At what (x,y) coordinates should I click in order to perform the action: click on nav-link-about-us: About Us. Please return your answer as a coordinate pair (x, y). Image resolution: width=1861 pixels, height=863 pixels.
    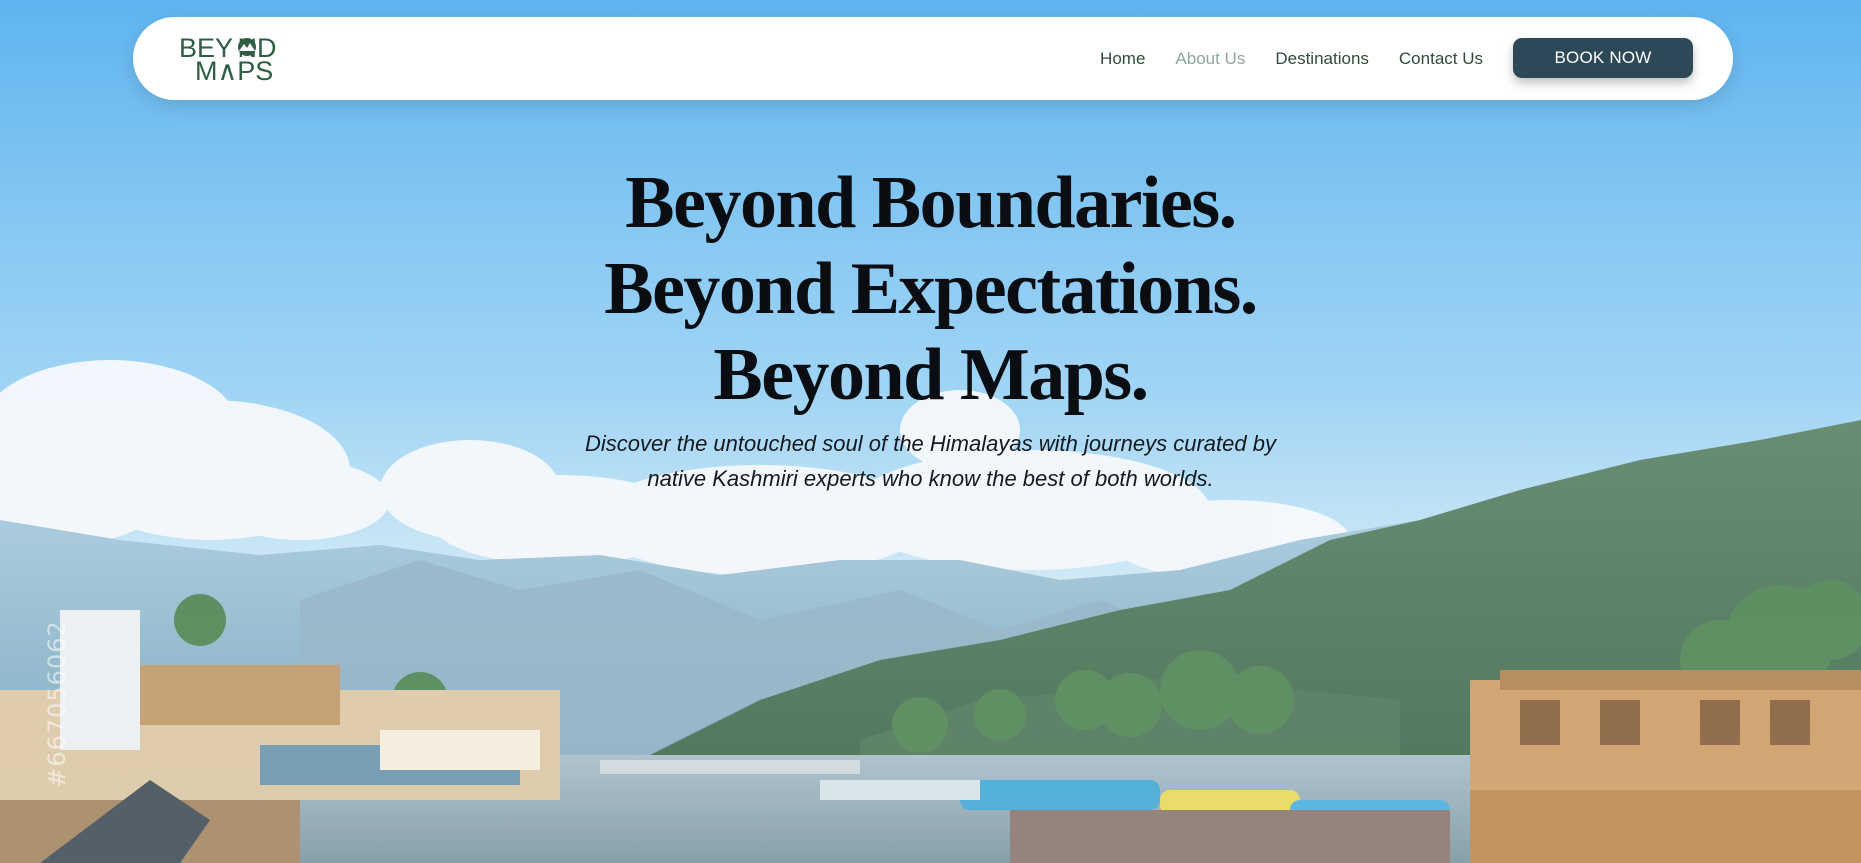
    Looking at the image, I should click on (1210, 59).